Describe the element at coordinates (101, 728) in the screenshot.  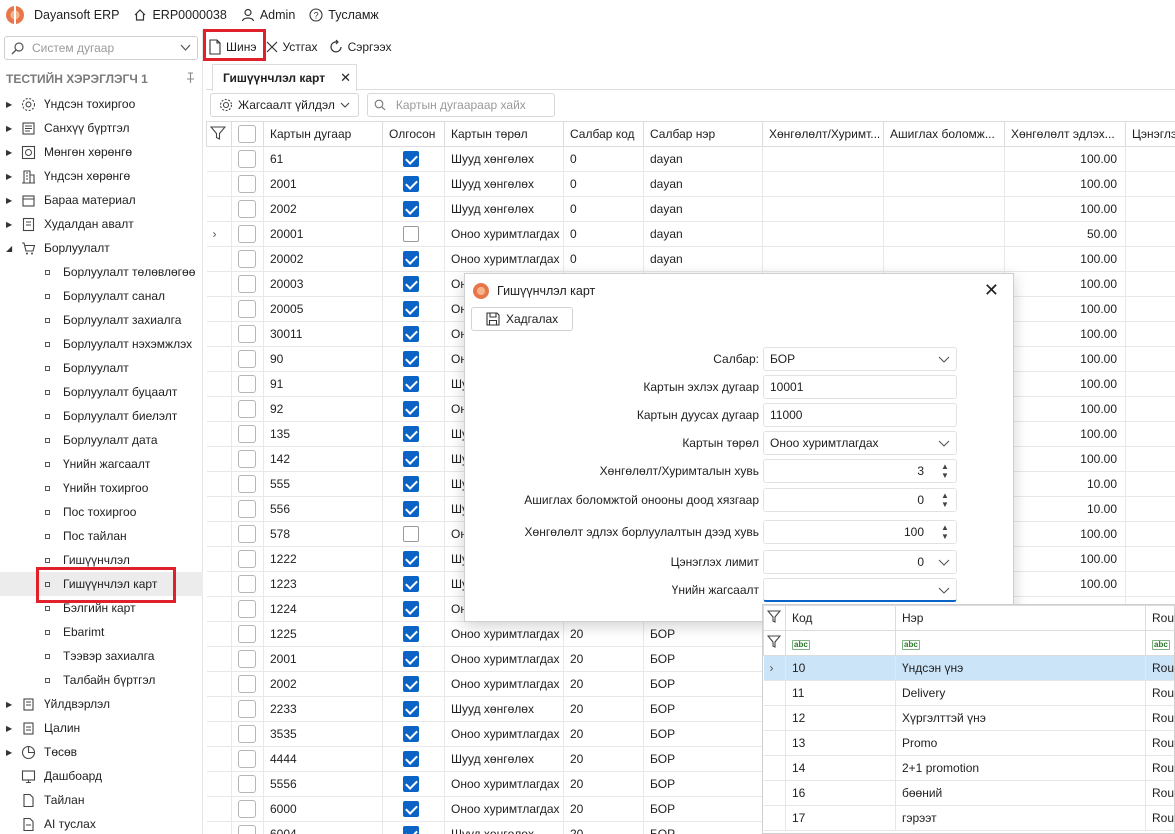
I see `sidebar-item: ▶ Цалин` at that location.